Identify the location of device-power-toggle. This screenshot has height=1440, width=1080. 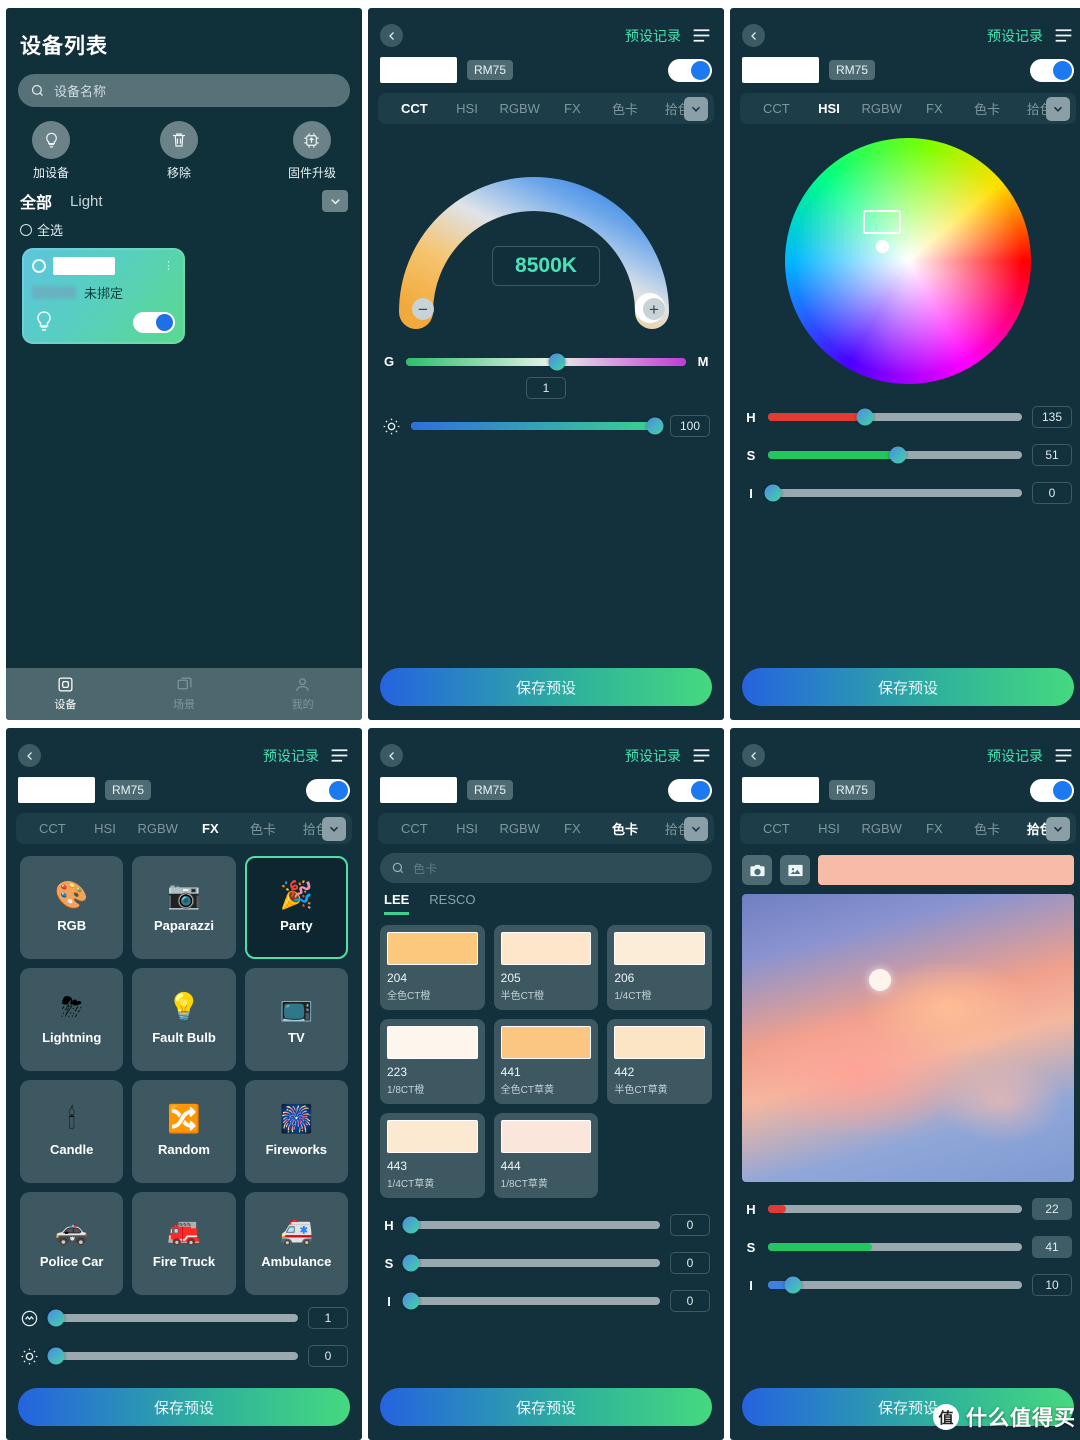
(154, 322).